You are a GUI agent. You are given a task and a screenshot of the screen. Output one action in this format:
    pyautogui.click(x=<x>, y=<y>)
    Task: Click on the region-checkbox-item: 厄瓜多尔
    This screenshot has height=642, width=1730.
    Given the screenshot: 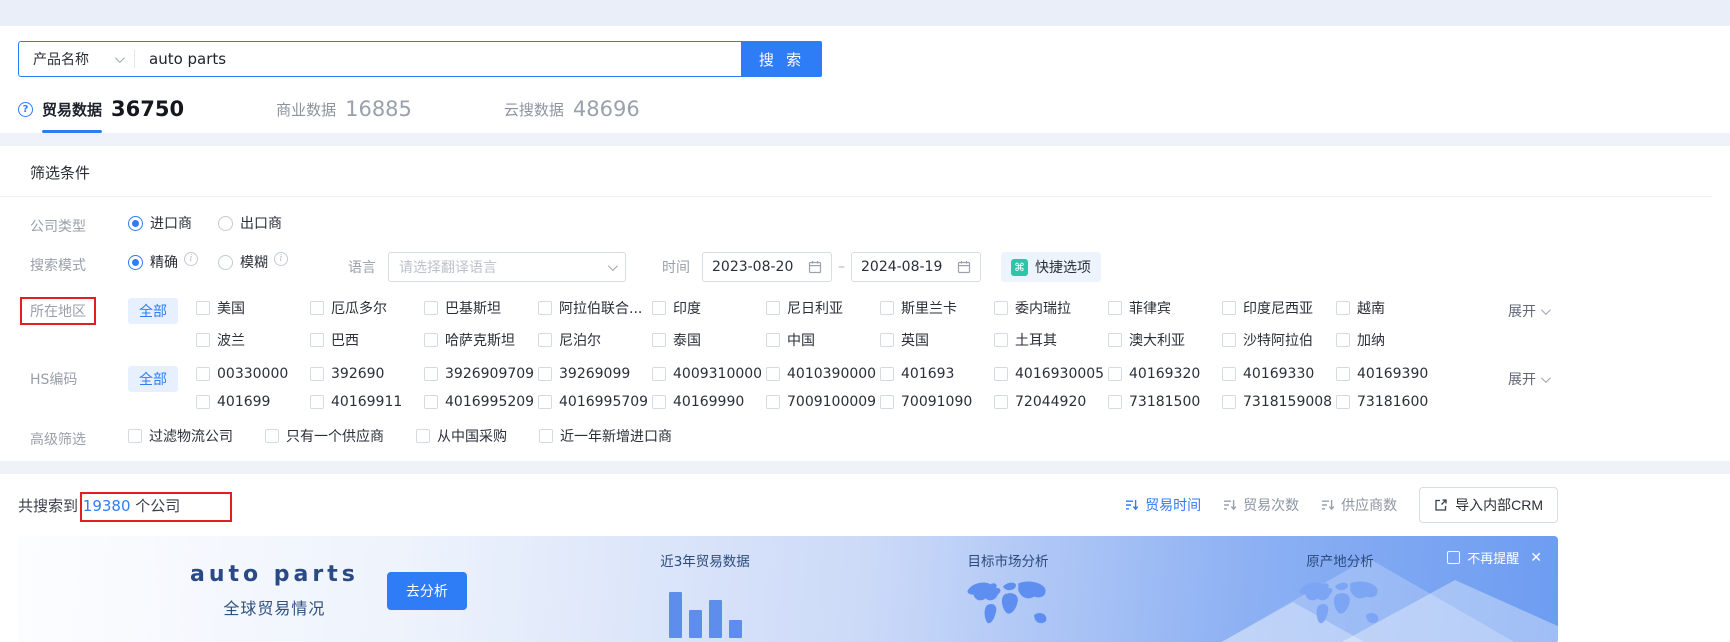 What is the action you would take?
    pyautogui.click(x=367, y=308)
    